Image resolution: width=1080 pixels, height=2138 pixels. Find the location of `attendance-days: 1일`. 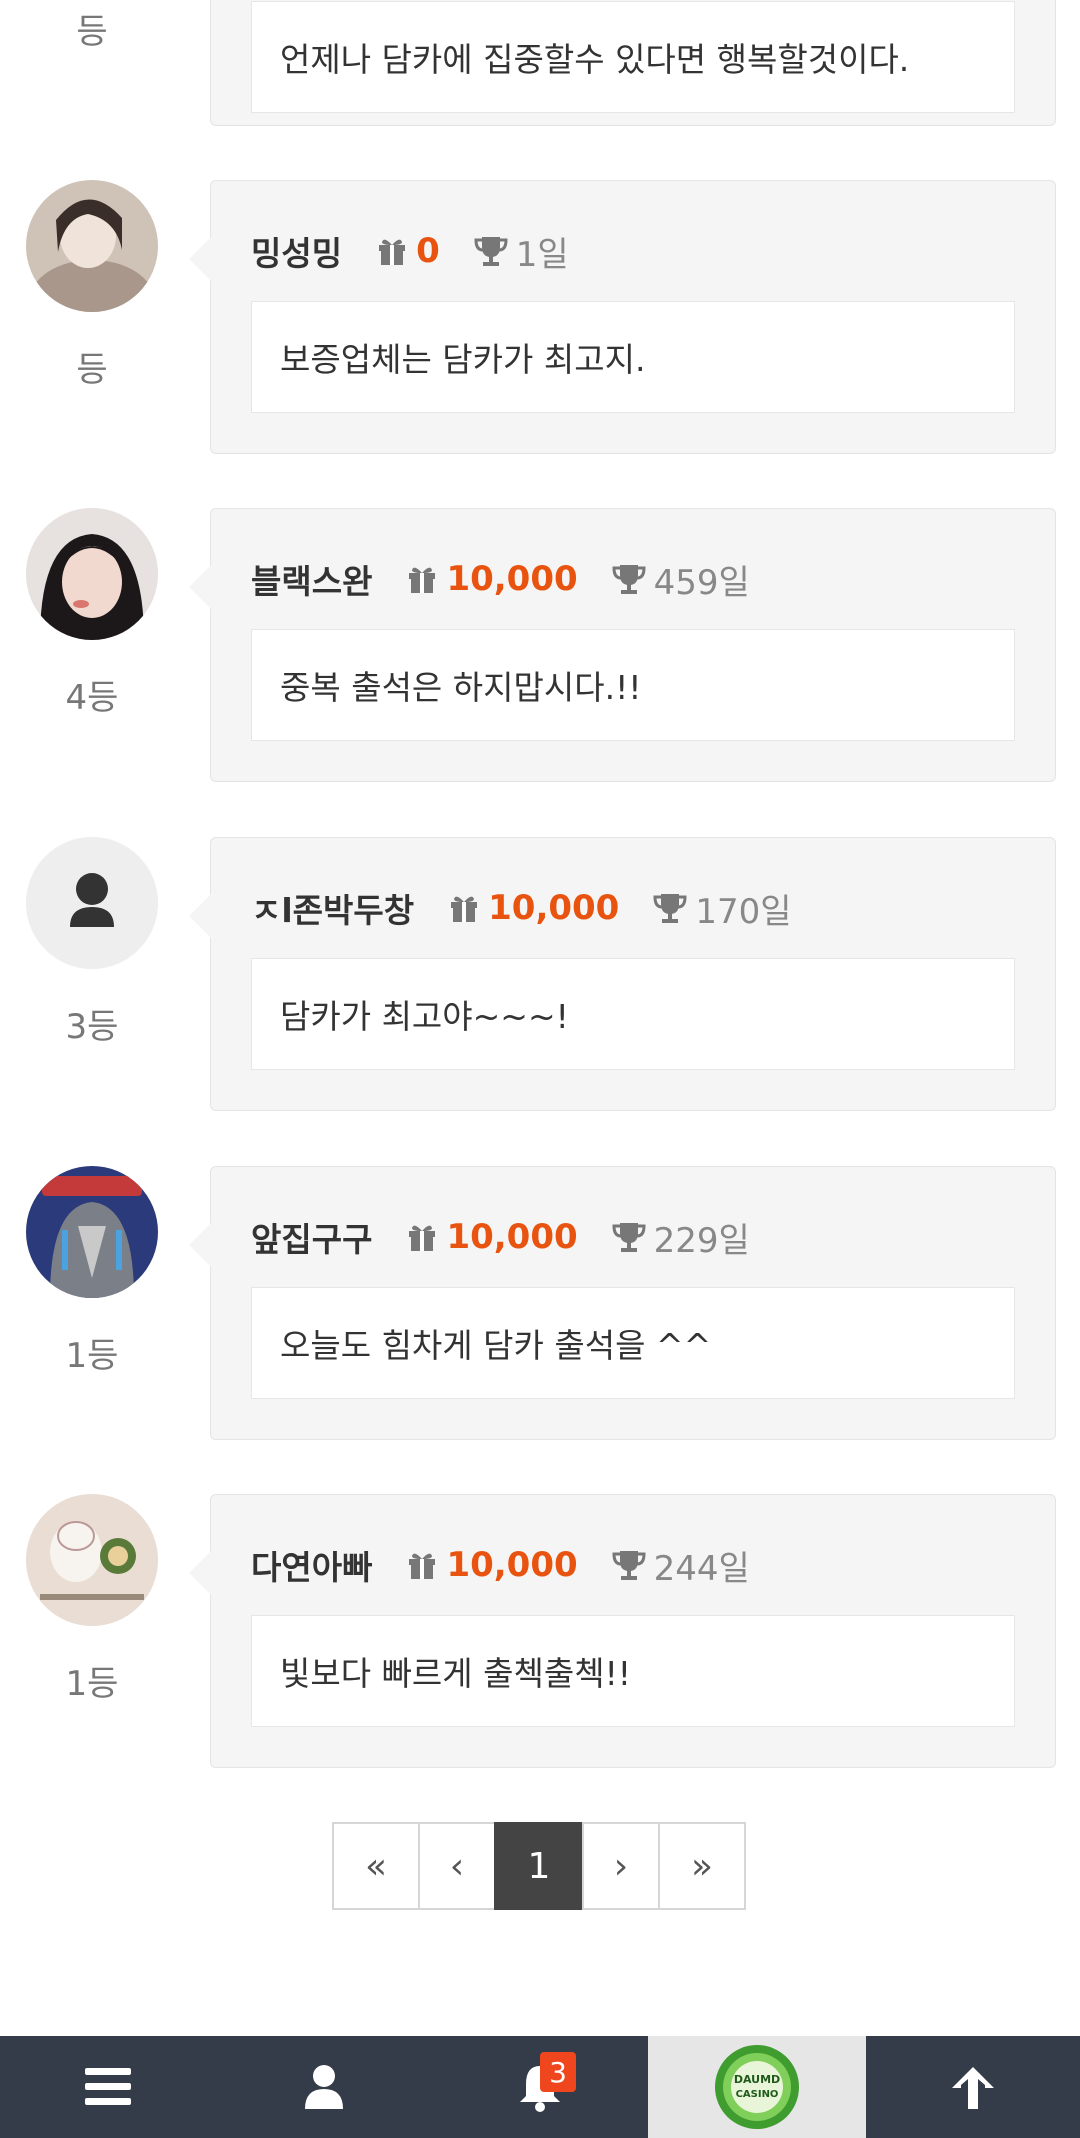

attendance-days: 1일 is located at coordinates (521, 251).